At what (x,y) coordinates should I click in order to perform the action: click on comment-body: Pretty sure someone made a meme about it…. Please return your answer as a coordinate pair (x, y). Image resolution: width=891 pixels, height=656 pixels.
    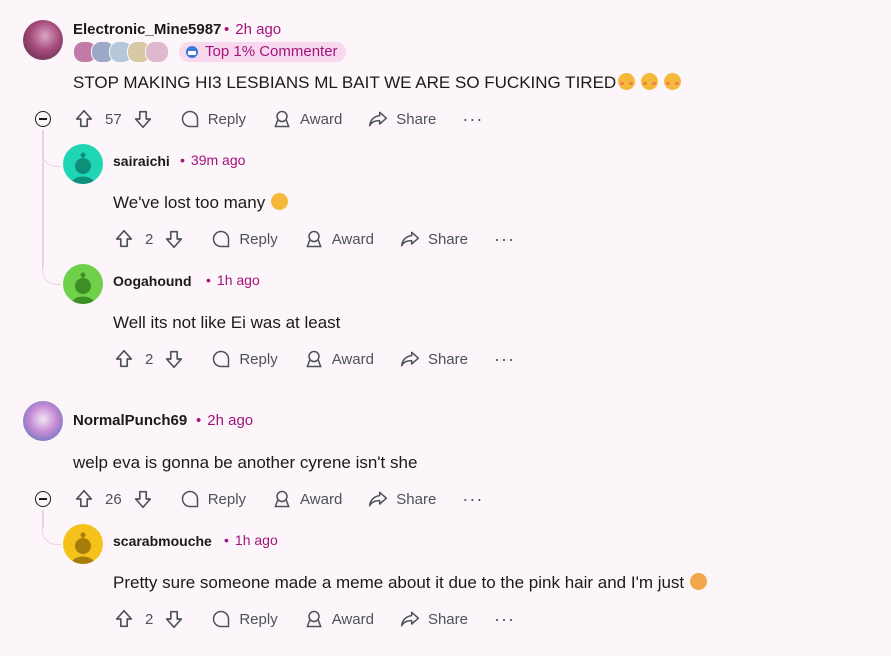
    Looking at the image, I should click on (410, 583).